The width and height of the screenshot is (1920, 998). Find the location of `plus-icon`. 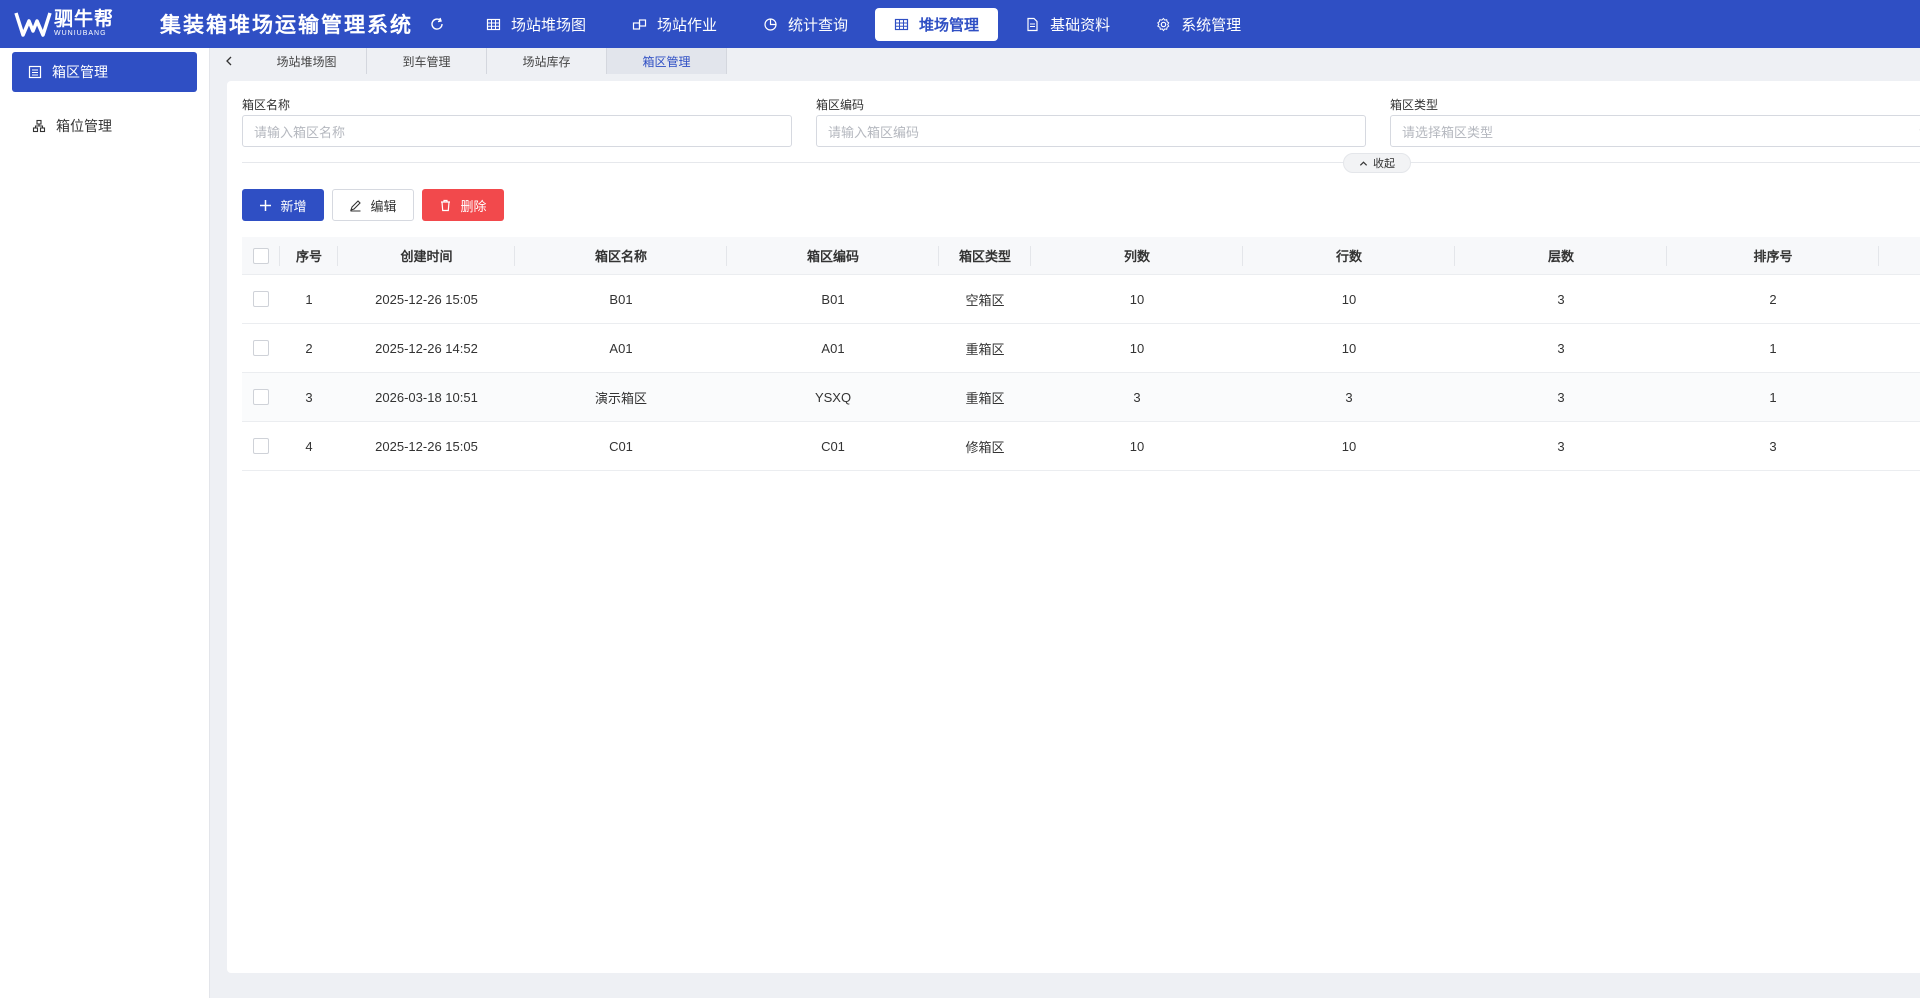

plus-icon is located at coordinates (266, 205).